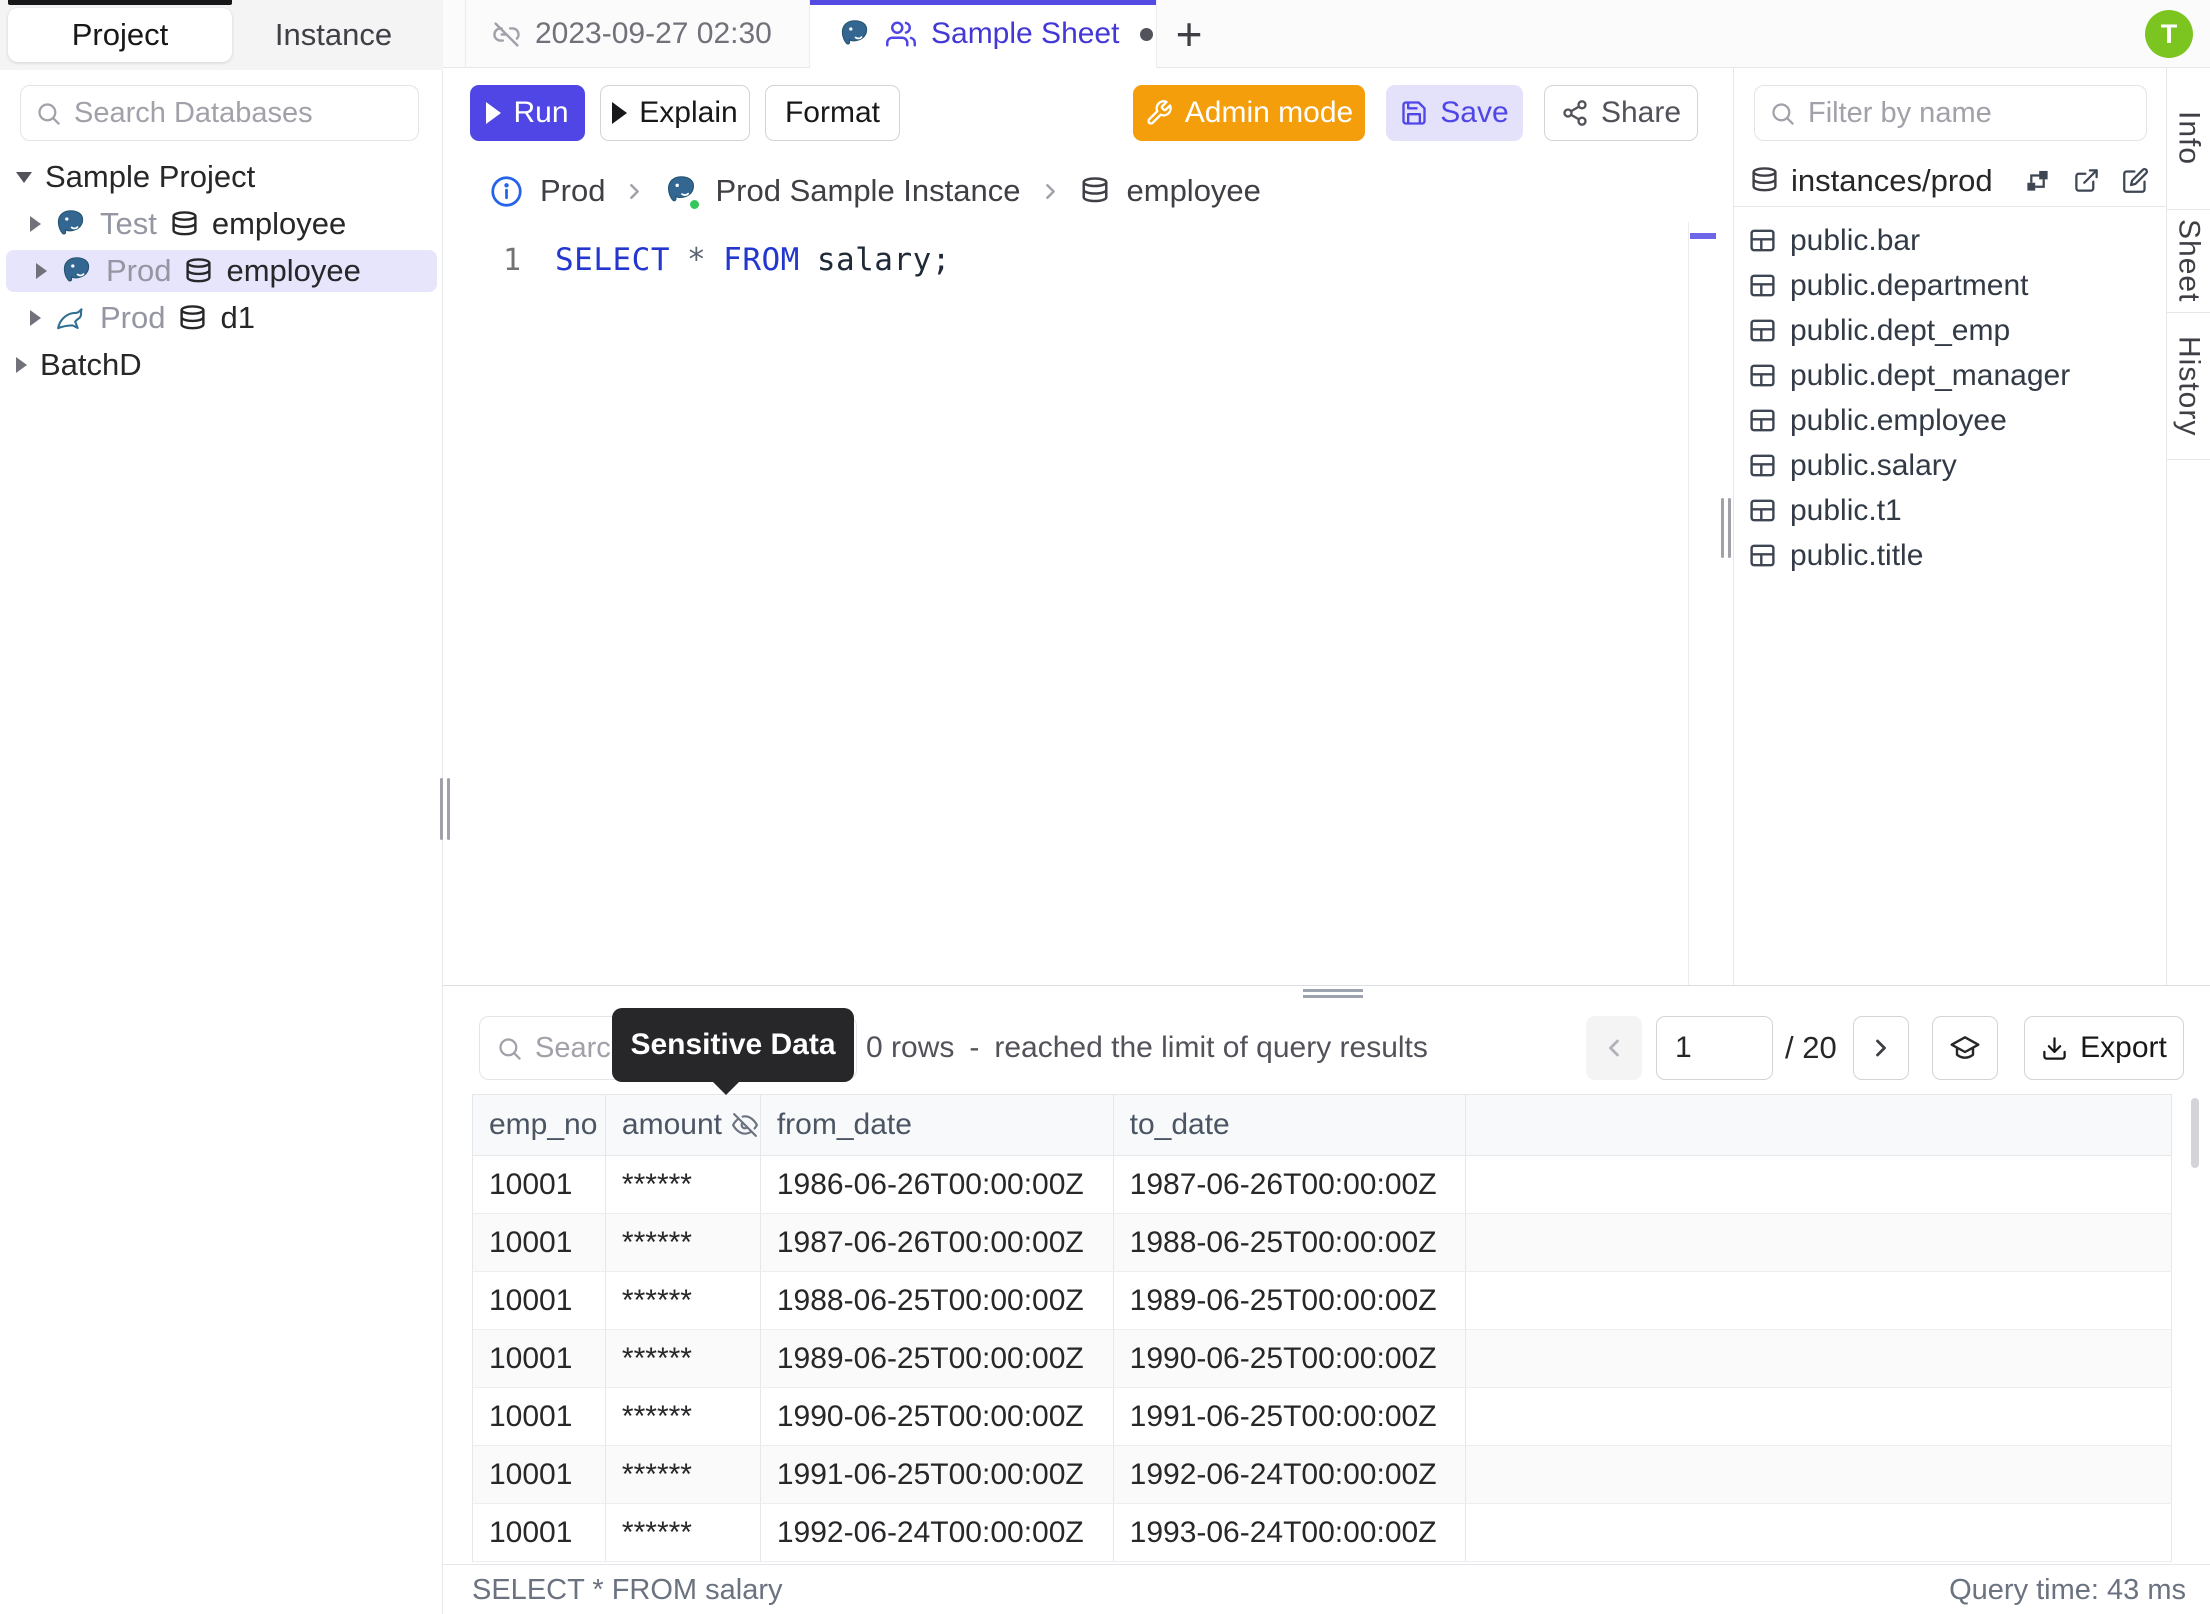  What do you see at coordinates (2135, 180) in the screenshot?
I see `edit-icon` at bounding box center [2135, 180].